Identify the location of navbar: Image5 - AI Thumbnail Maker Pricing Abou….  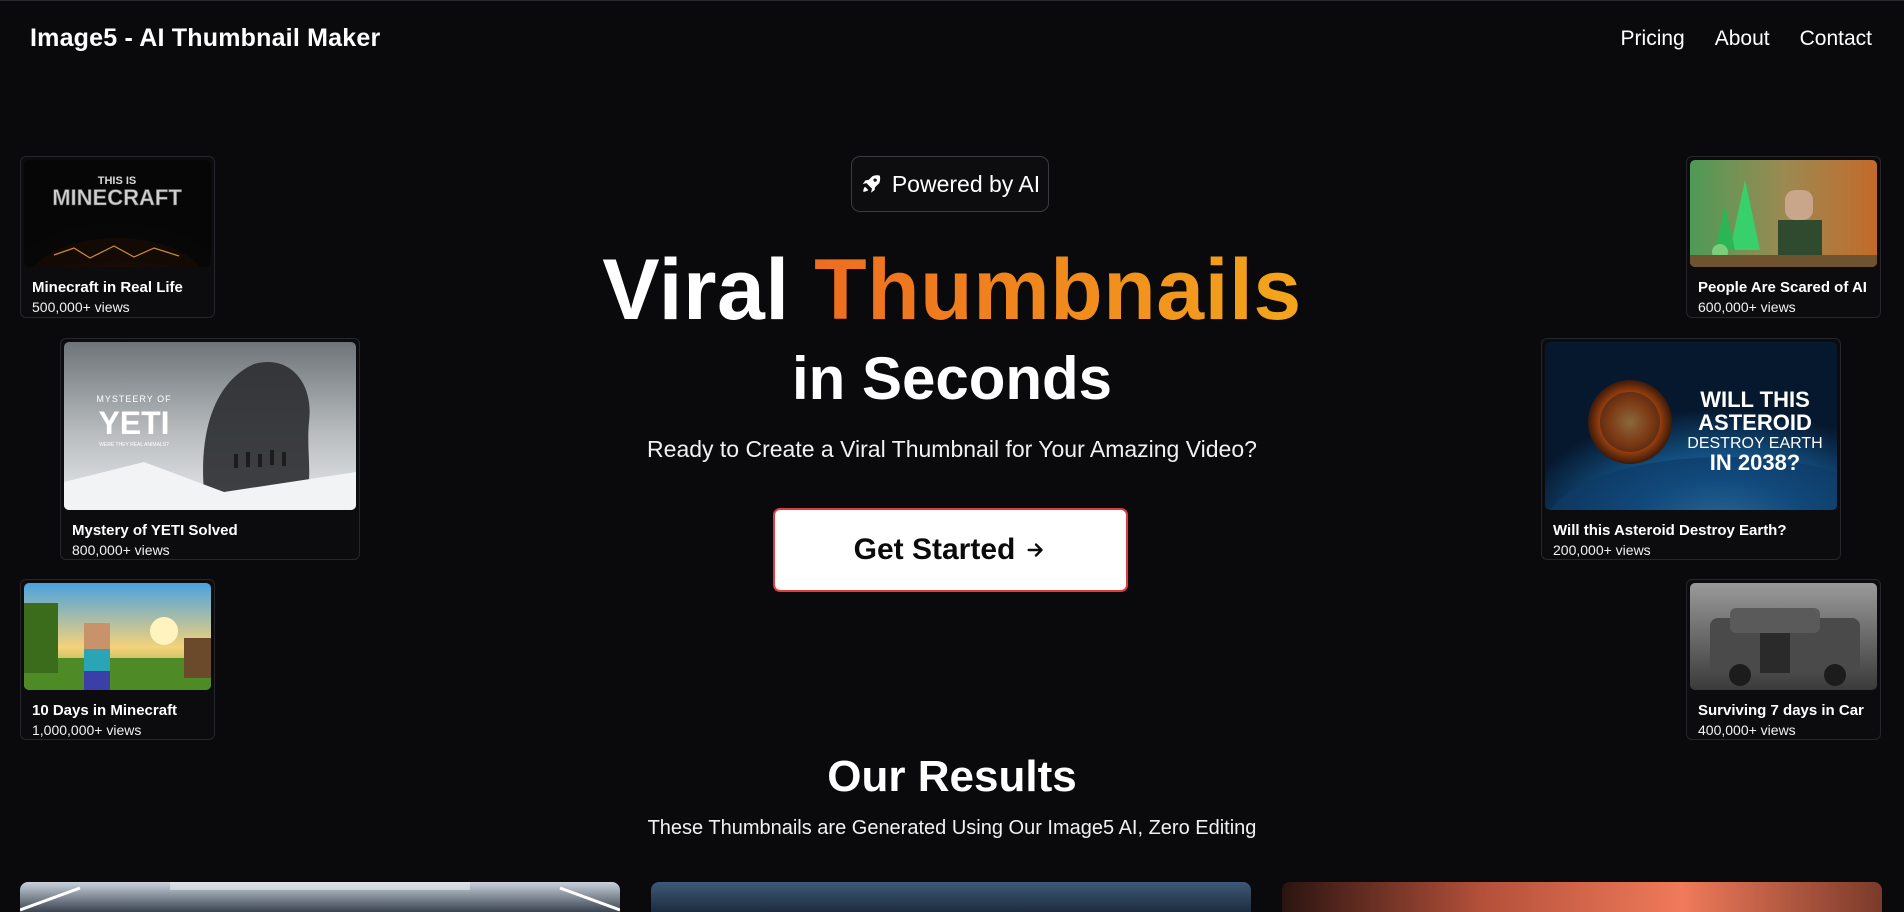
(952, 40).